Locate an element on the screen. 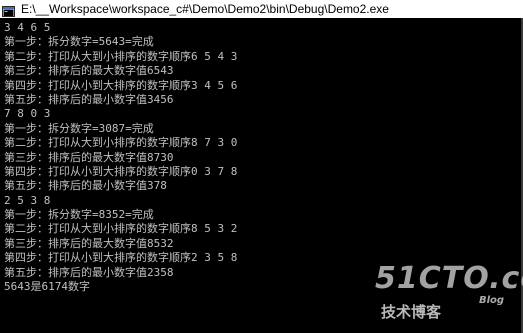 The width and height of the screenshot is (523, 333). console-line: 第一步：拆分数字=5643=完成 is located at coordinates (79, 42).